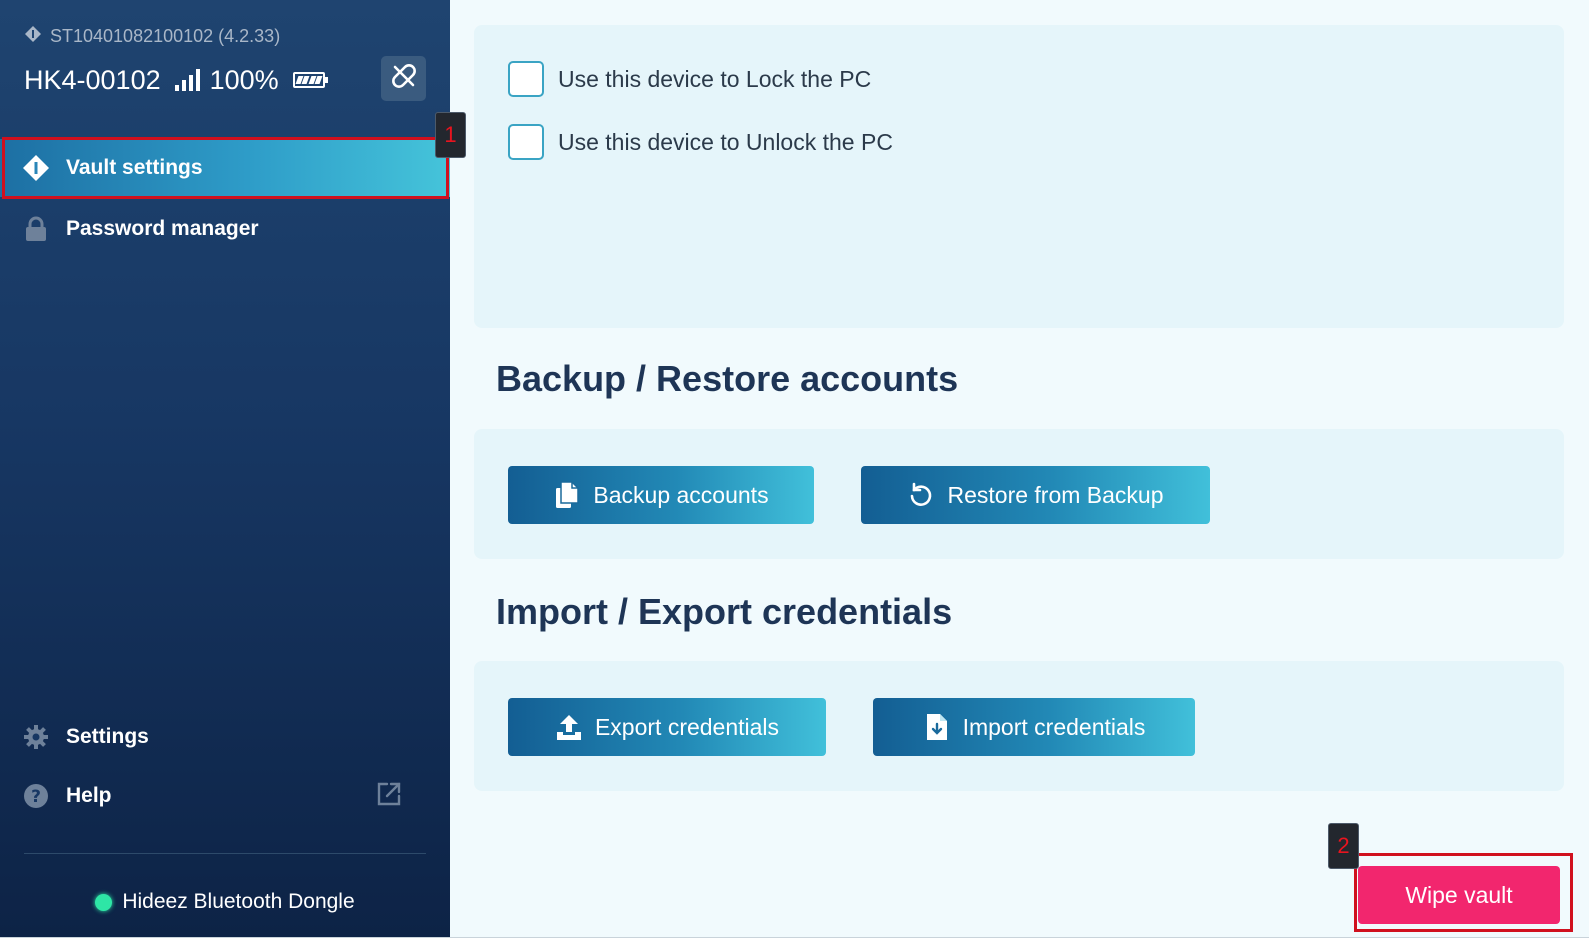 This screenshot has width=1589, height=950. I want to click on device-diamond-icon, so click(33, 36).